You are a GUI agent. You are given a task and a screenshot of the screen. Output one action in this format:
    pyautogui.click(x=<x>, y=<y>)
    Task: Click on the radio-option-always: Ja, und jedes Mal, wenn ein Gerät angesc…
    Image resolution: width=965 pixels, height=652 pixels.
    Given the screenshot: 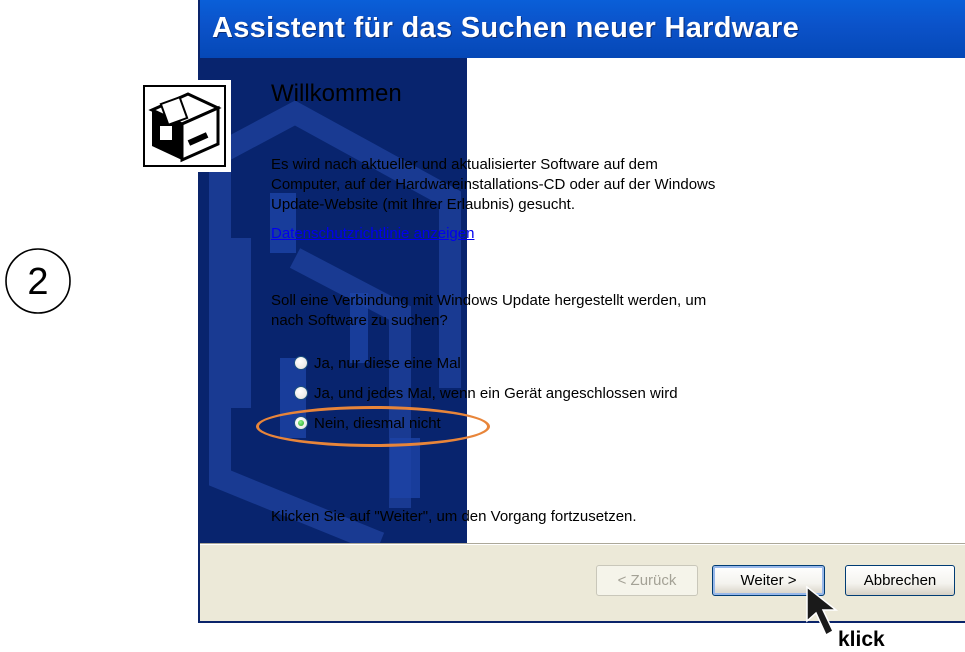 What is the action you would take?
    pyautogui.click(x=486, y=393)
    